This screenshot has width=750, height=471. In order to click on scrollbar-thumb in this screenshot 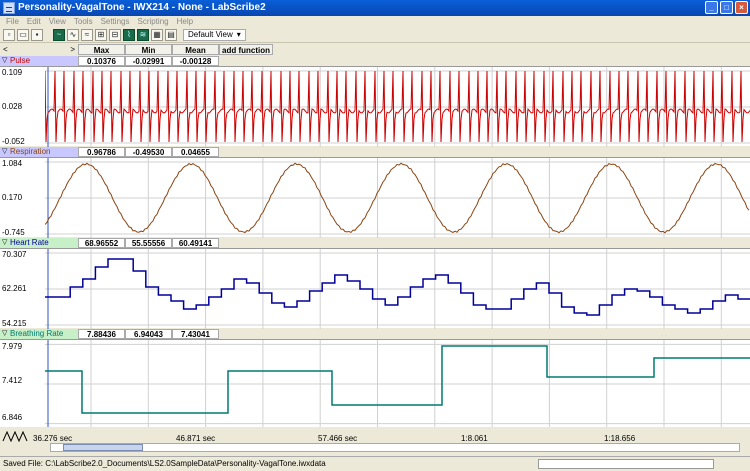, I will do `click(103, 447)`.